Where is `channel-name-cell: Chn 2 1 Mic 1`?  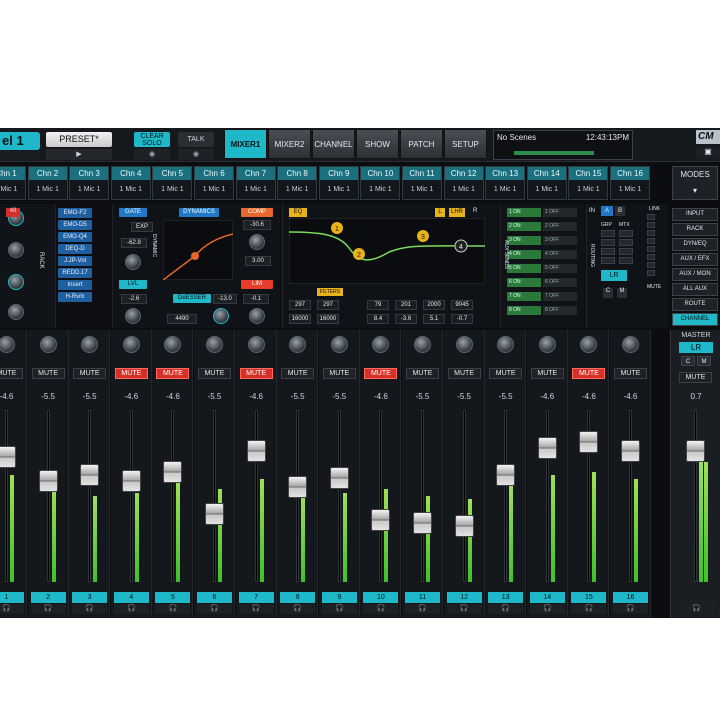
channel-name-cell: Chn 2 1 Mic 1 is located at coordinates (47, 183).